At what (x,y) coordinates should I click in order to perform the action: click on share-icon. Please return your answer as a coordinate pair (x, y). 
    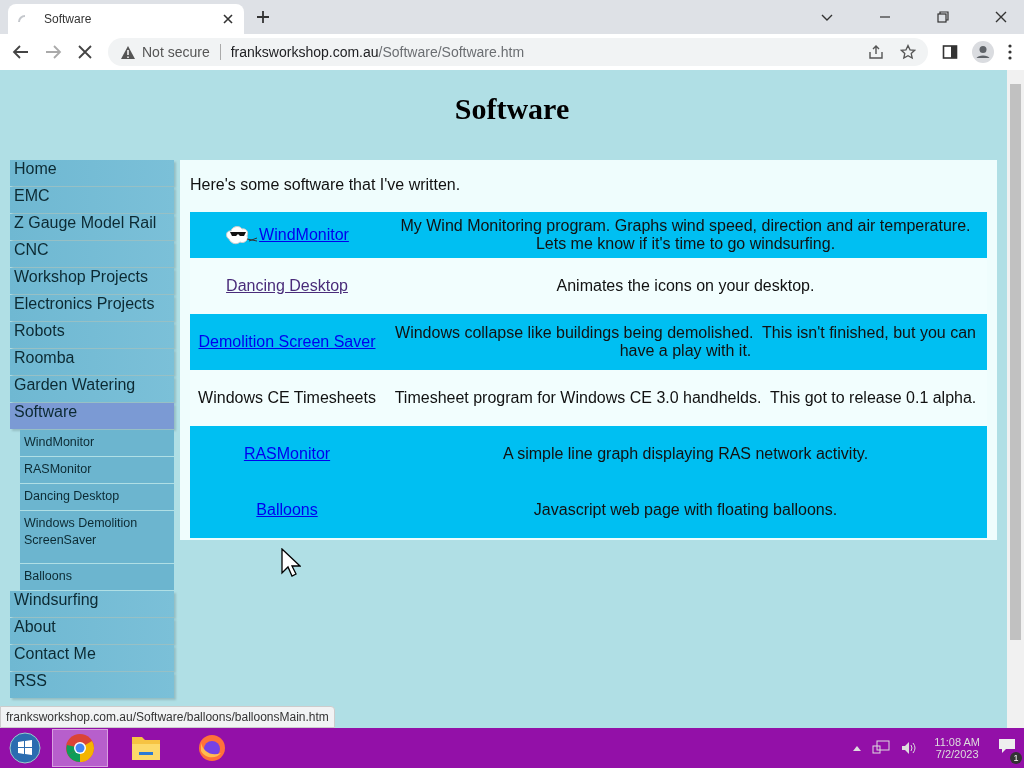
    Looking at the image, I should click on (876, 52).